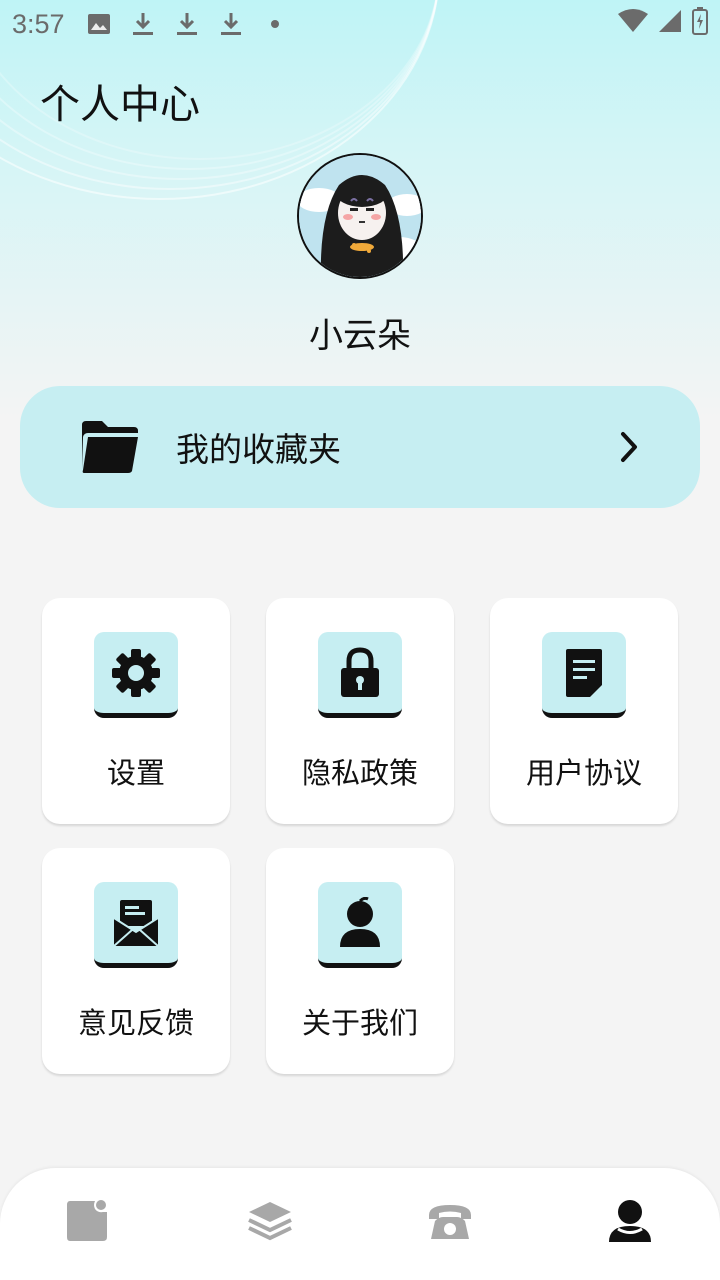 Image resolution: width=720 pixels, height=1280 pixels. I want to click on layers-icon, so click(270, 1223).